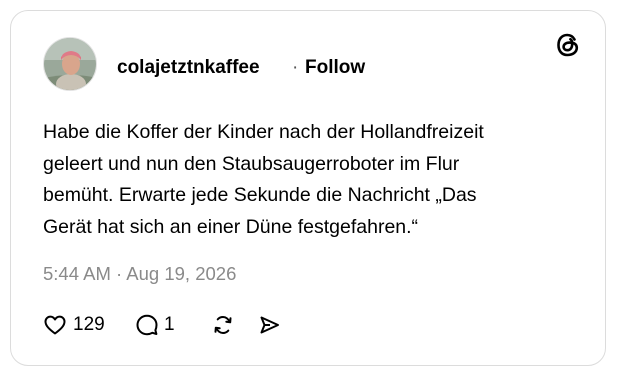 This screenshot has height=380, width=620. I want to click on like-button: 129, so click(78, 325).